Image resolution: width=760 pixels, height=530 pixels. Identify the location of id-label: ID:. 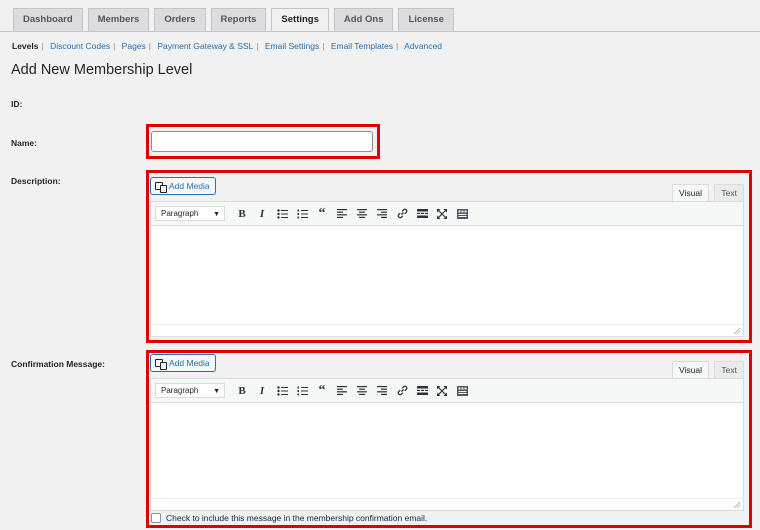
(17, 104).